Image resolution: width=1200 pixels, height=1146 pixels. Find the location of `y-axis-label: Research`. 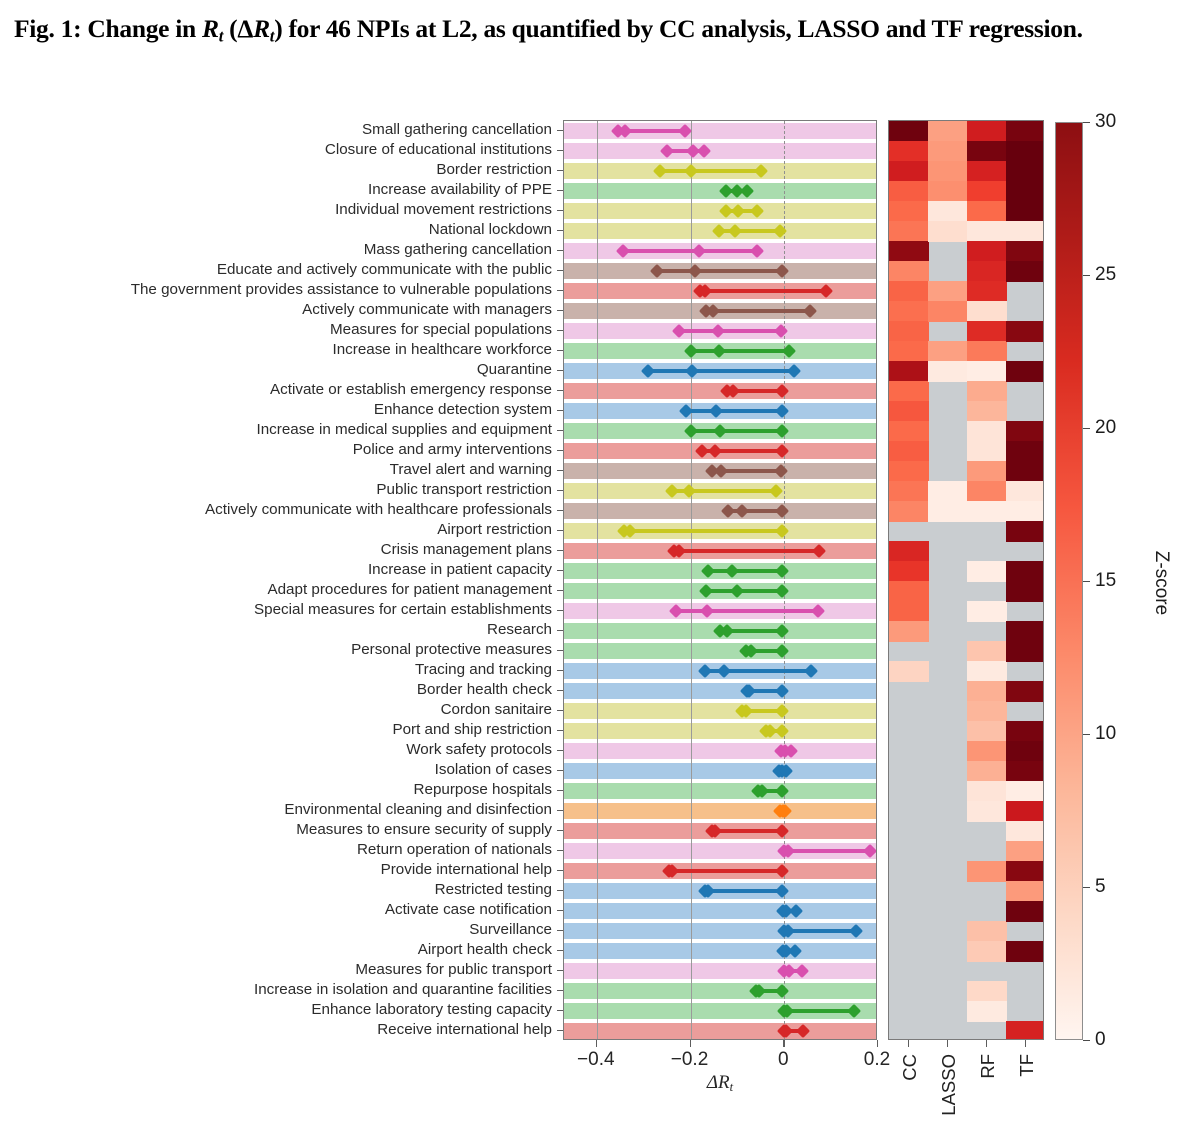

y-axis-label: Research is located at coordinates (519, 629).